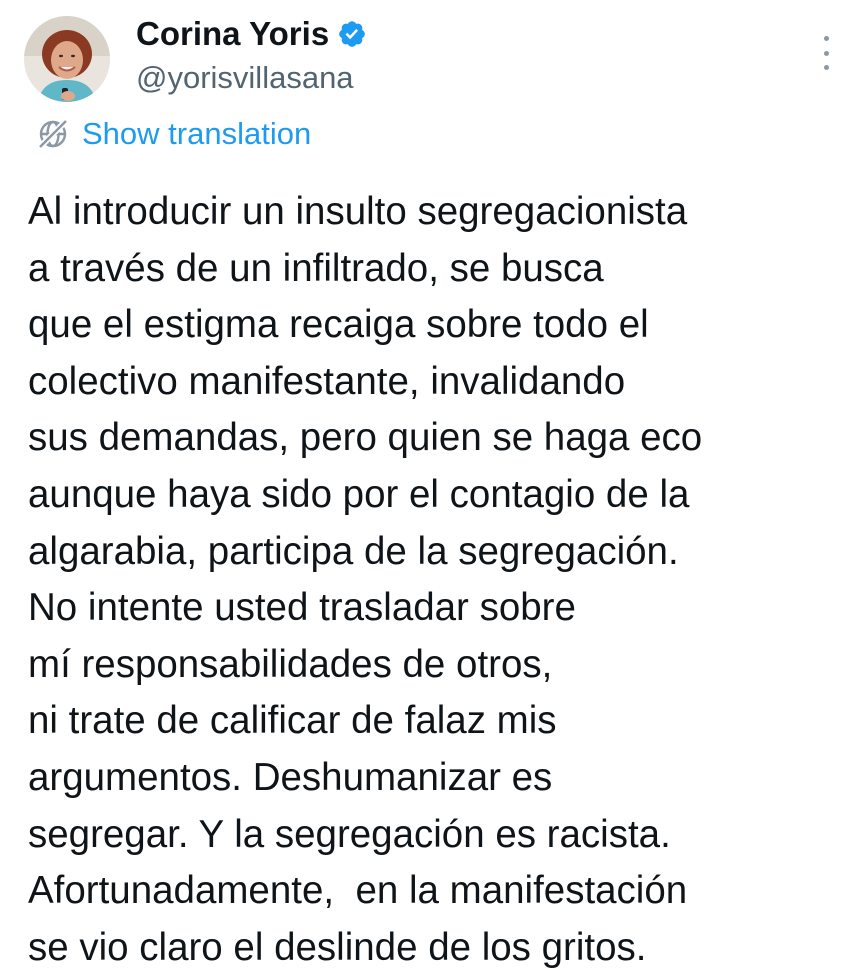 This screenshot has height=976, width=864. I want to click on globe-slash-icon, so click(53, 134).